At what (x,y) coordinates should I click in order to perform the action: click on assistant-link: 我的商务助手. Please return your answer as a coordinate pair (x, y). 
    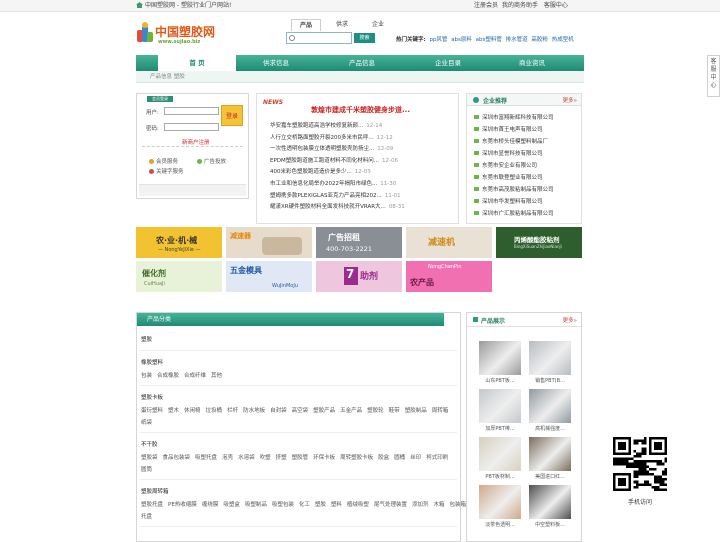
    Looking at the image, I should click on (520, 5).